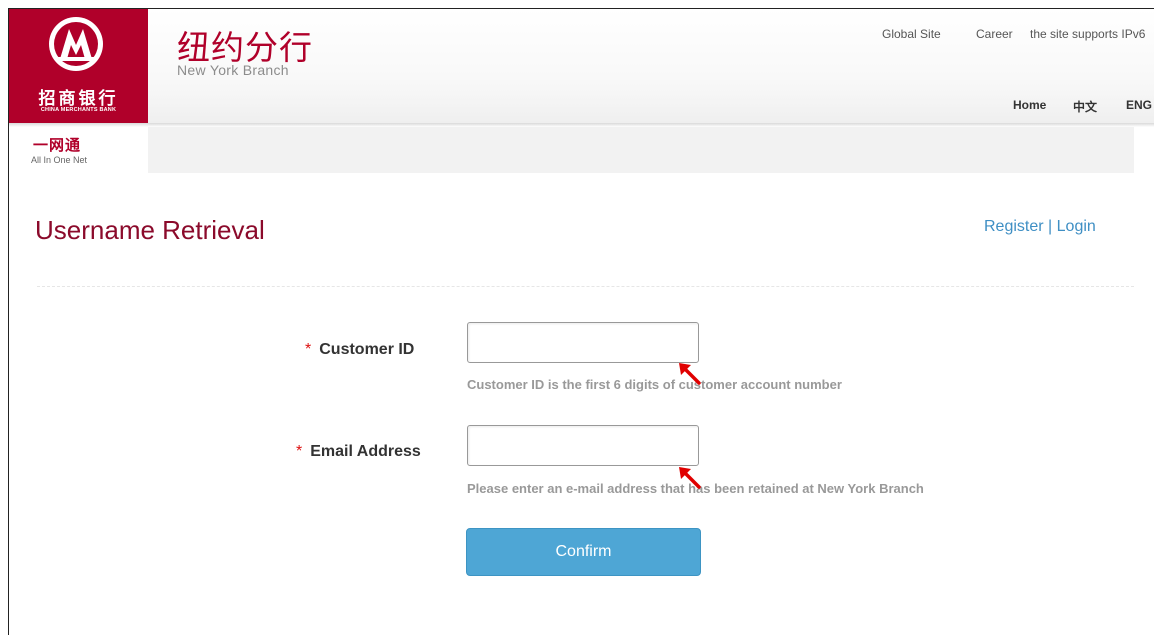 The image size is (1154, 635). I want to click on nav-home: Home, so click(1029, 105).